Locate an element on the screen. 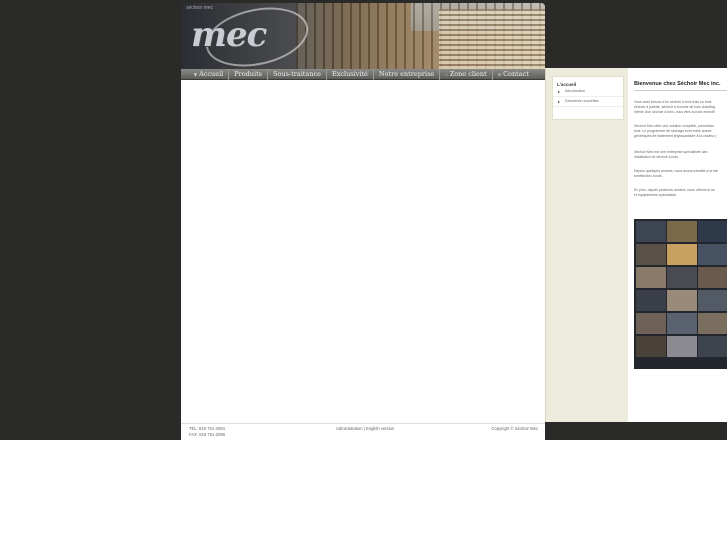 This screenshot has height=545, width=727. nav-zone-client: » Zone client is located at coordinates (466, 74).